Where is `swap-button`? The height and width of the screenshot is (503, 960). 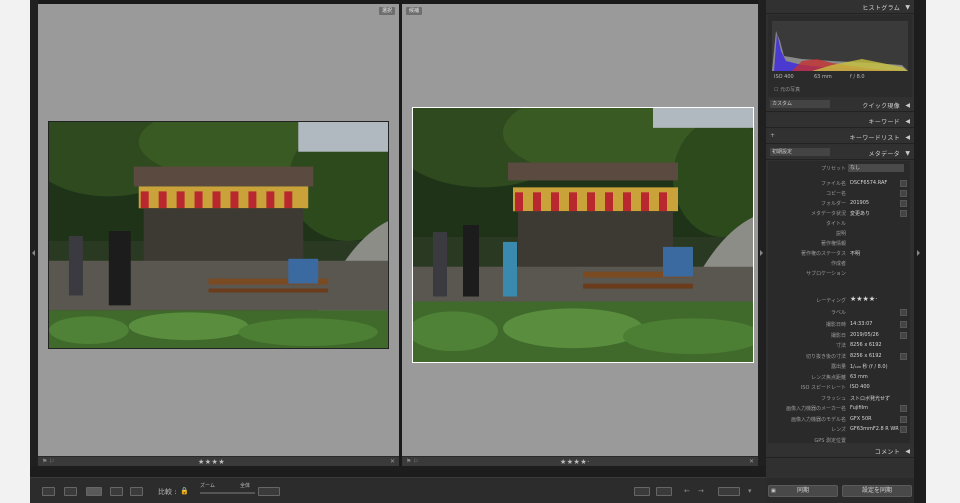
swap-button is located at coordinates (269, 491).